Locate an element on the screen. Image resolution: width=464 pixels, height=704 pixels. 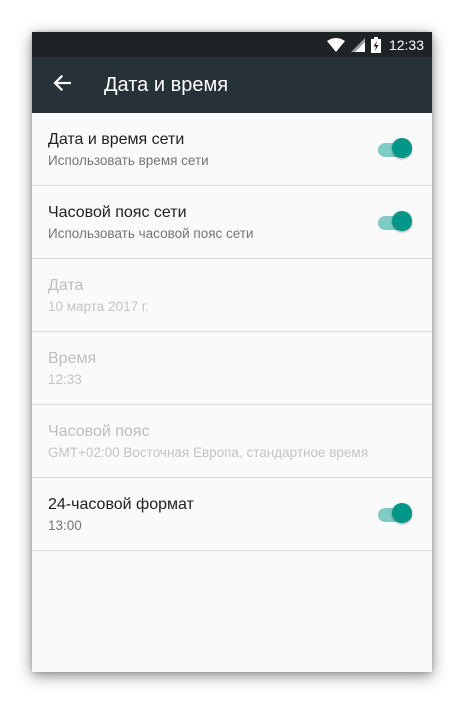
setting-title: Часовой пояс сети is located at coordinates (117, 212).